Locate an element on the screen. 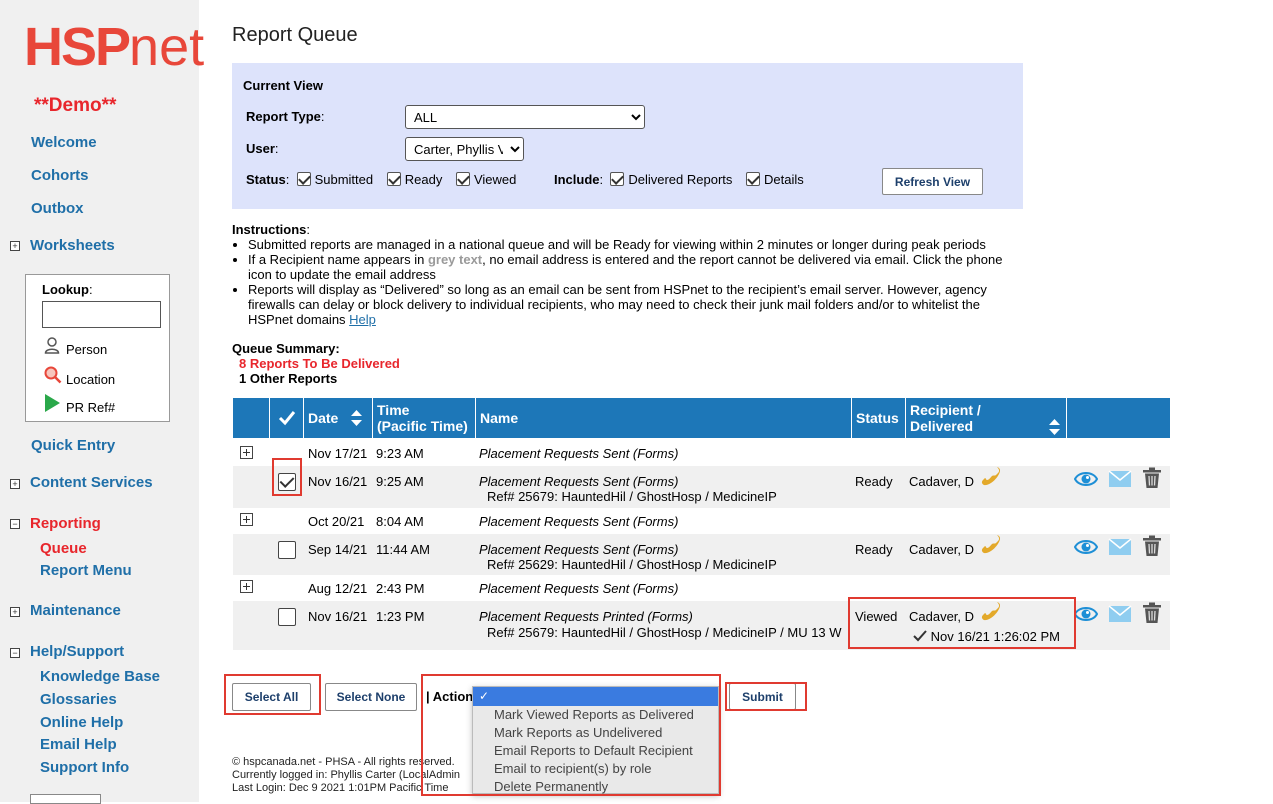 This screenshot has height=804, width=1273. nav-worksheets: Worksheets is located at coordinates (72, 245).